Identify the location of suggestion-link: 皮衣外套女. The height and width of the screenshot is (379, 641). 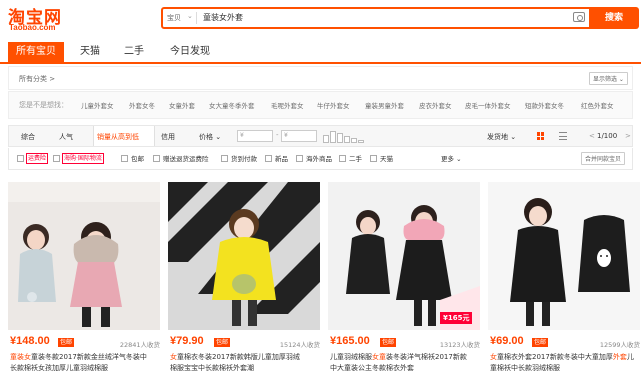
(435, 105).